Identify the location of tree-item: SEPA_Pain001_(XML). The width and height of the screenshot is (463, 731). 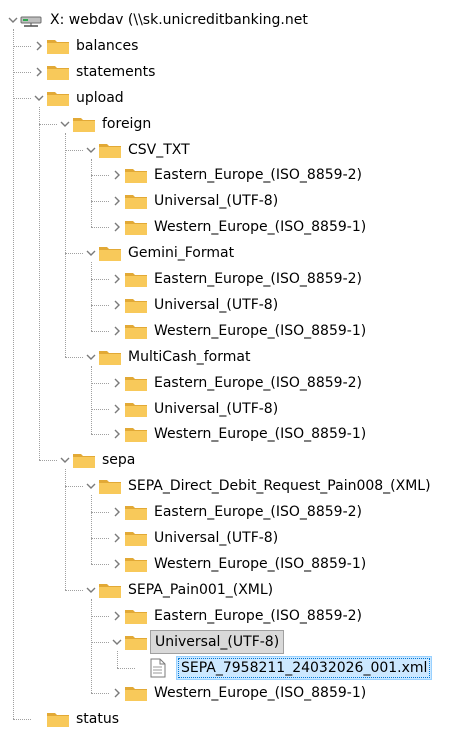
(180, 590).